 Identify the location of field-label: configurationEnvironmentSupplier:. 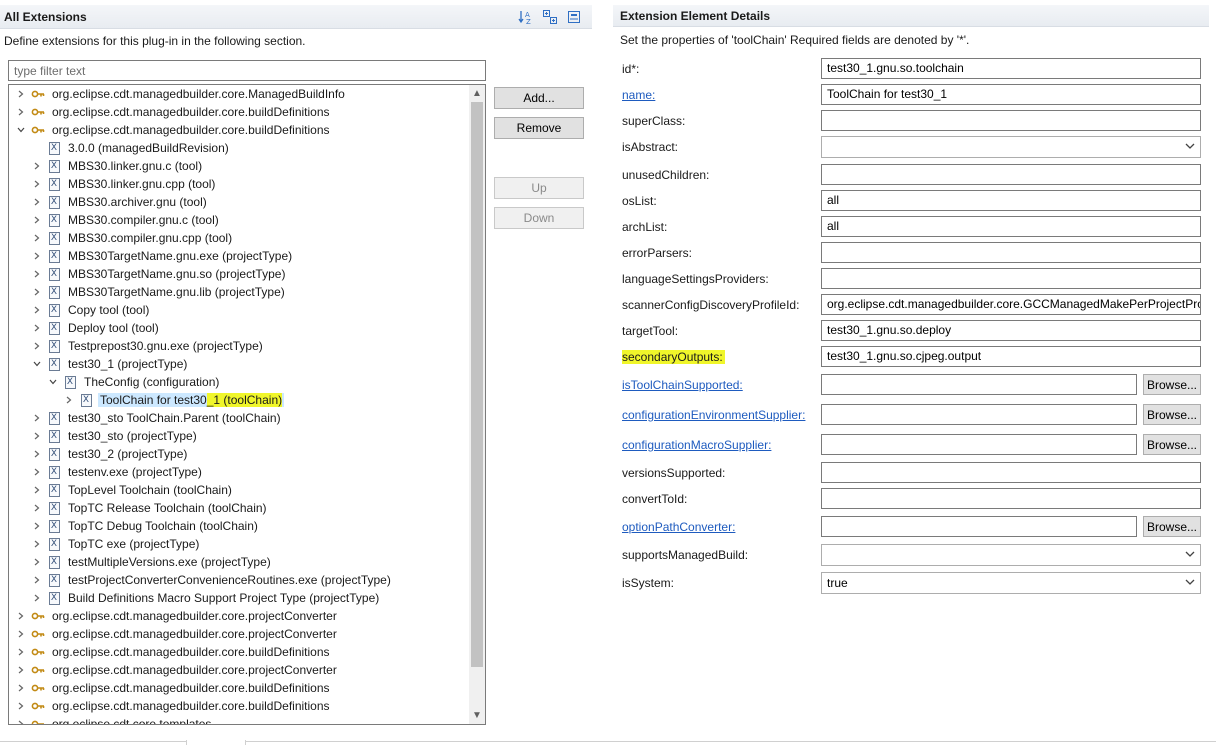
(713, 415).